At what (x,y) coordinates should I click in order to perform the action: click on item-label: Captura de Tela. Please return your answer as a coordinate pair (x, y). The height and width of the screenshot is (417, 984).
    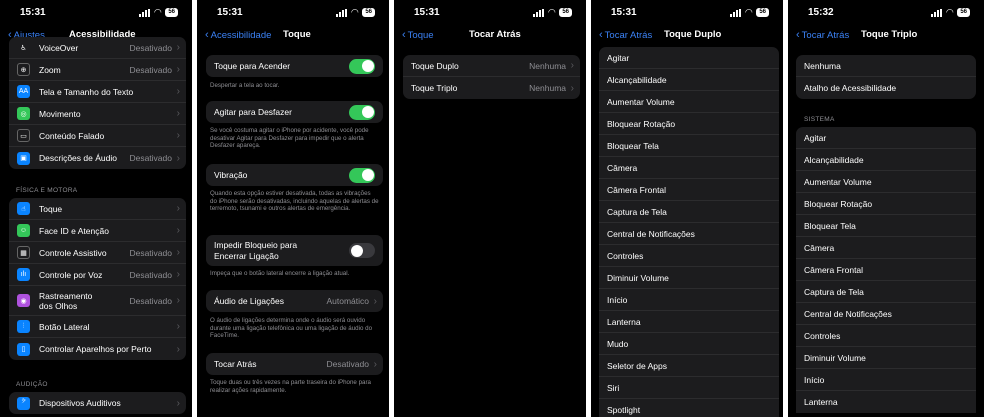
    Looking at the image, I should click on (637, 211).